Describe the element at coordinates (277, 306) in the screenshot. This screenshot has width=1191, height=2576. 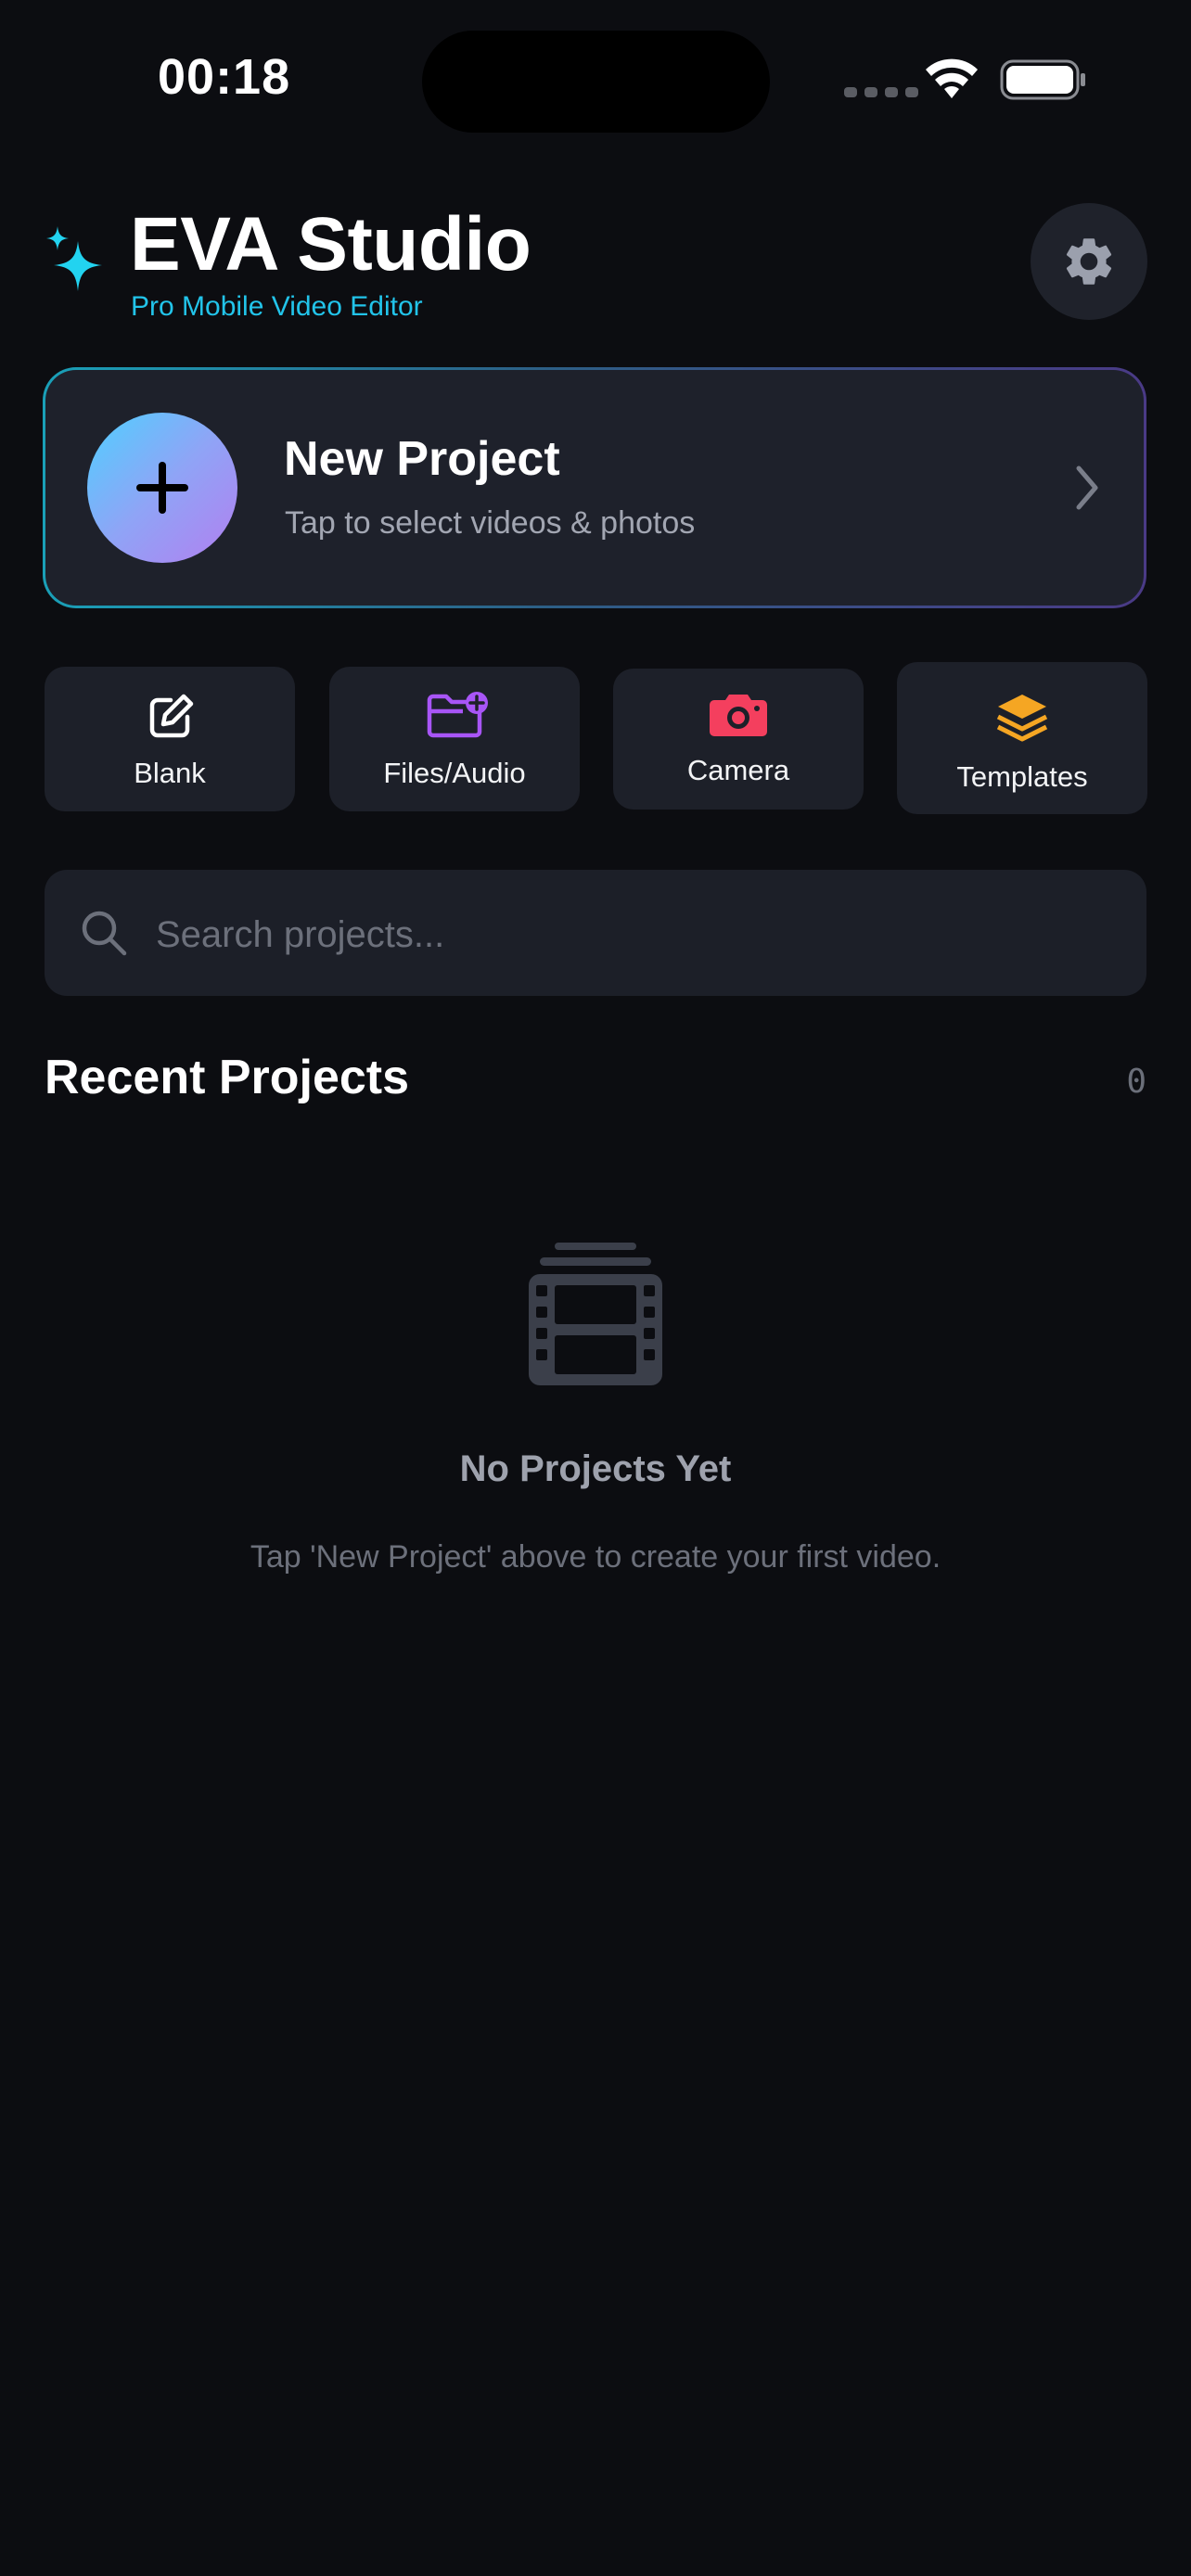
I see `app-subtitle: Pro Mobile Video Editor` at that location.